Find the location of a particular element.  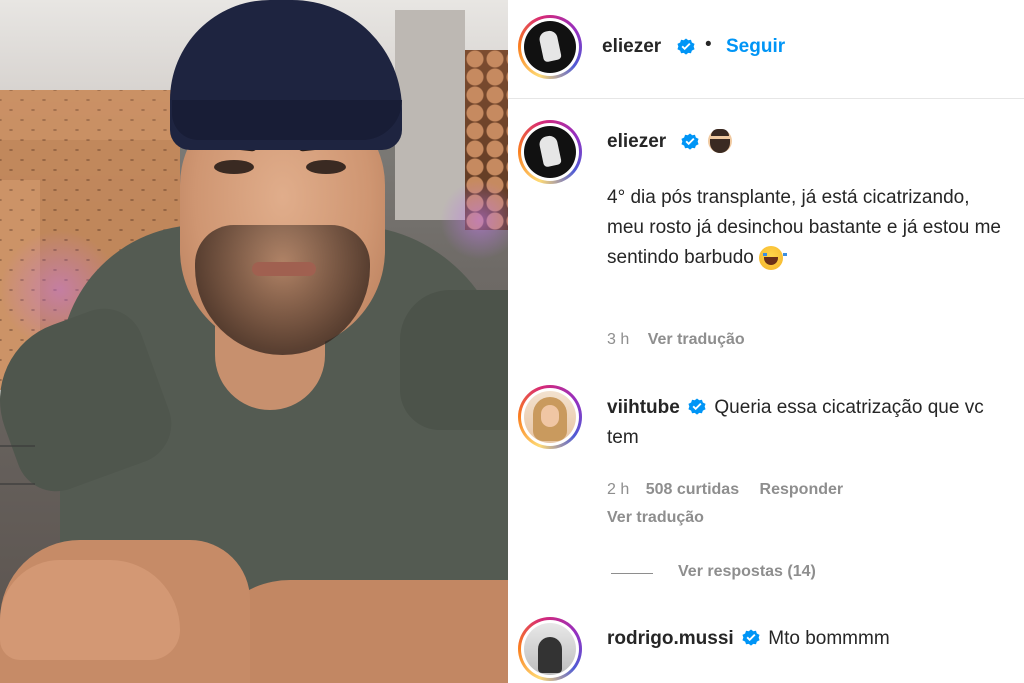

header-divider is located at coordinates (766, 98).